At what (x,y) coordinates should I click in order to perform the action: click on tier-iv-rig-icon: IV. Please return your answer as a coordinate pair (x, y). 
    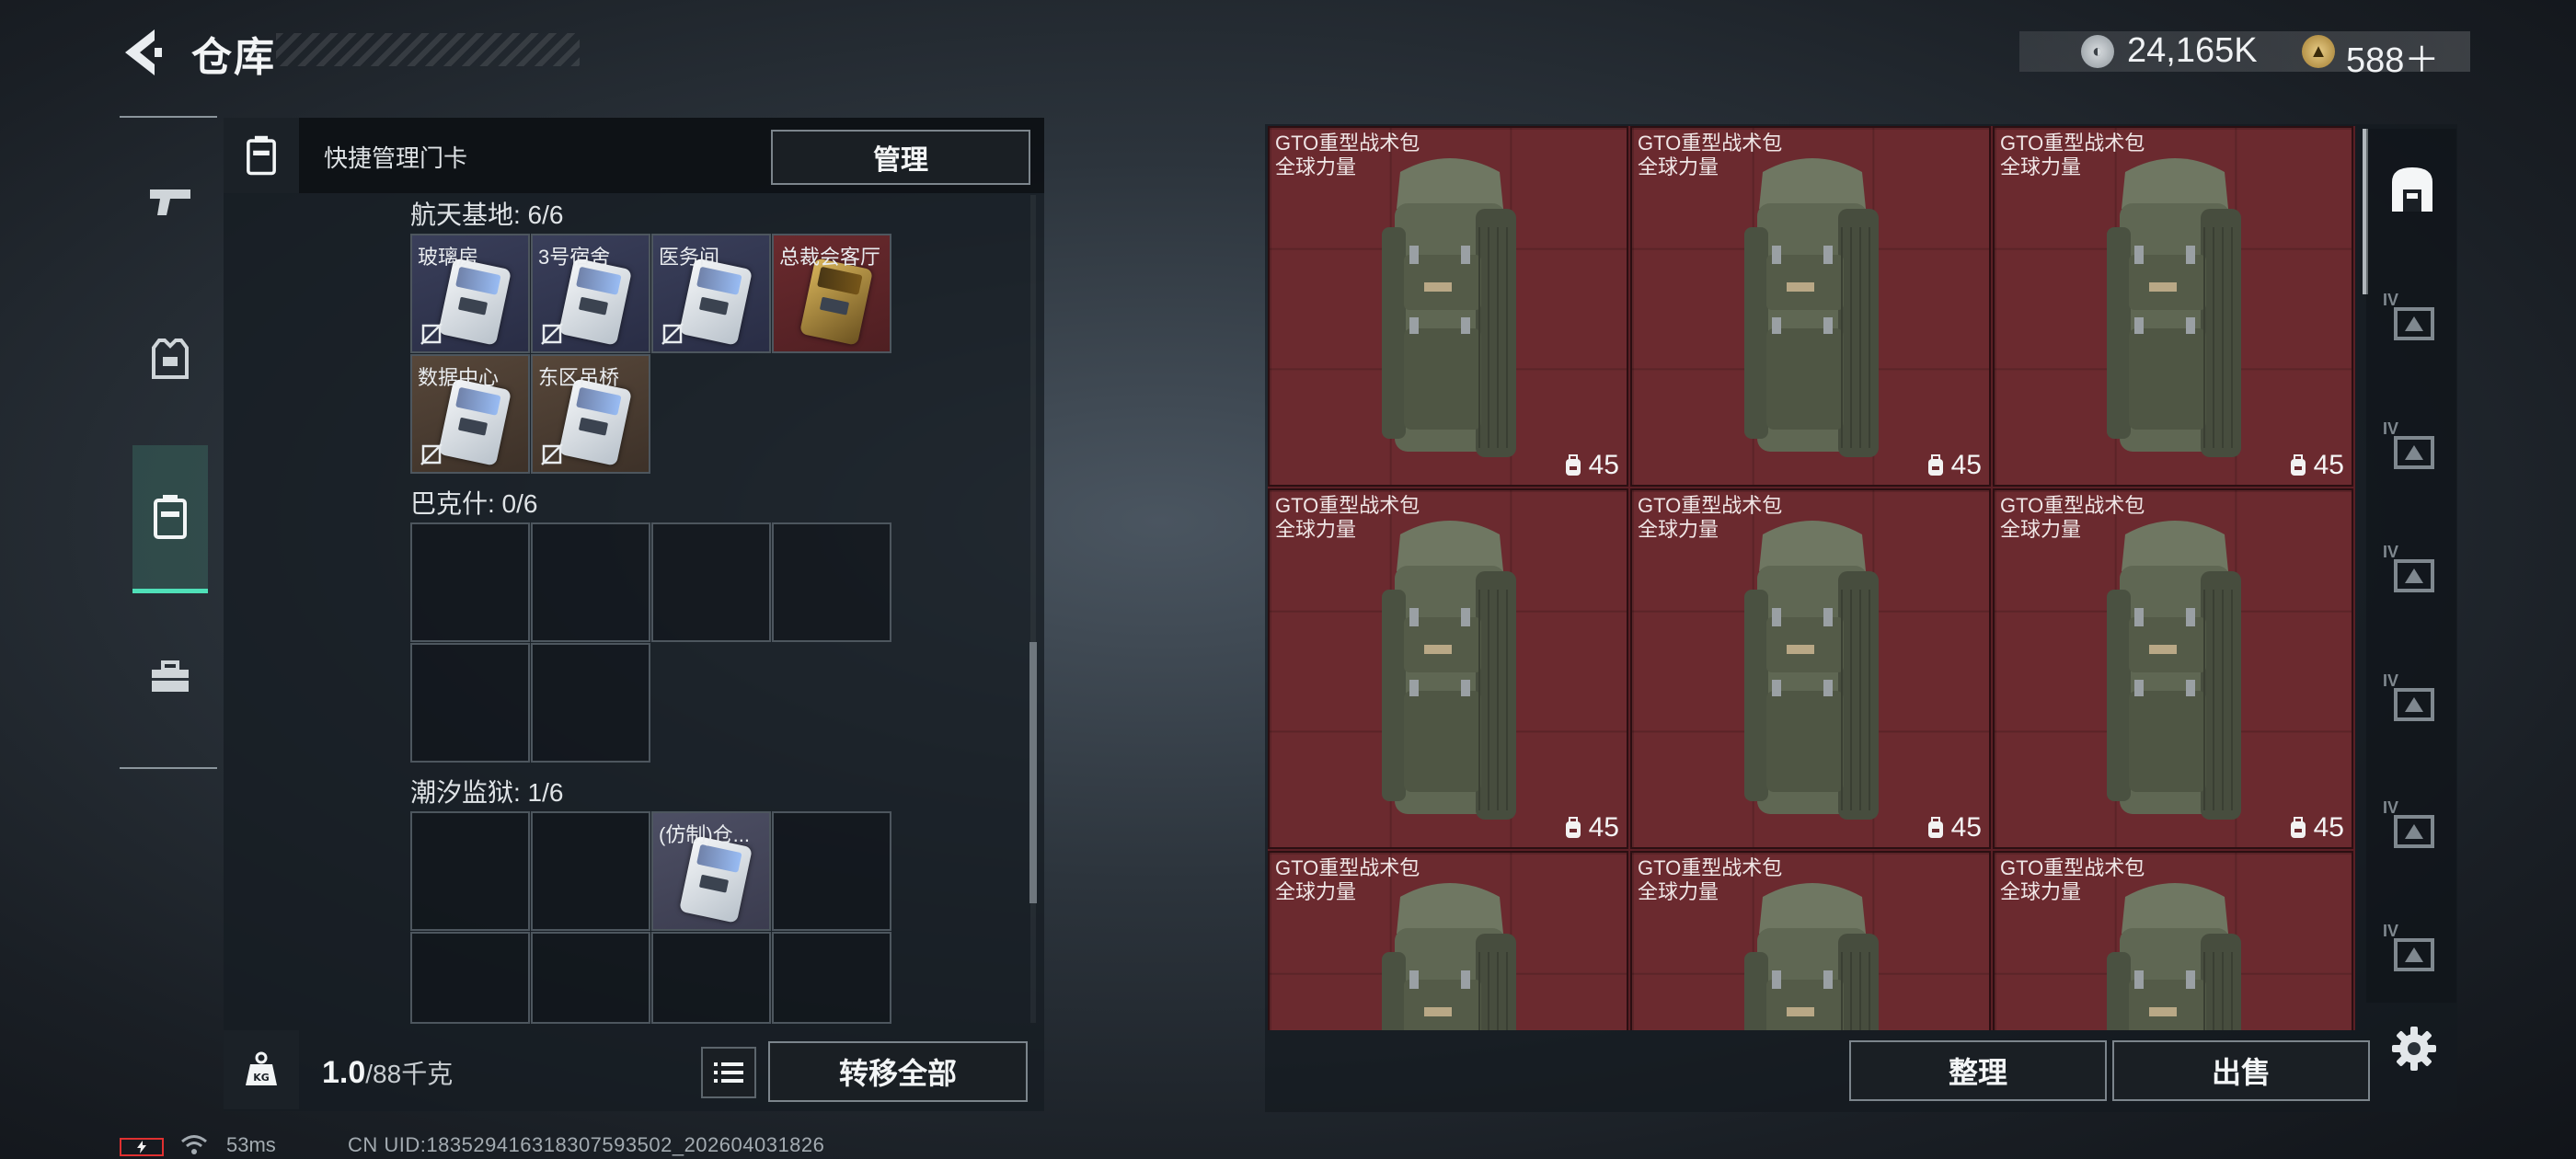
    Looking at the image, I should click on (2412, 448).